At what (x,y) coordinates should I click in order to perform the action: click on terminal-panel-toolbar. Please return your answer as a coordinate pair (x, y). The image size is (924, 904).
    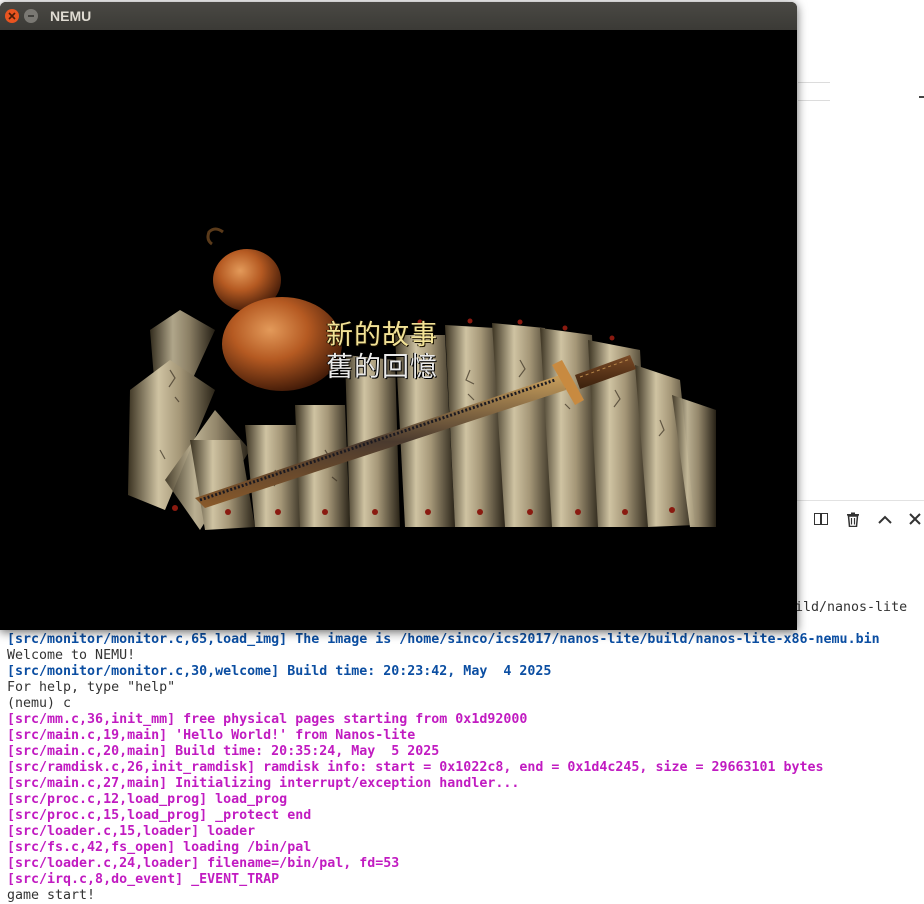
    Looking at the image, I should click on (860, 519).